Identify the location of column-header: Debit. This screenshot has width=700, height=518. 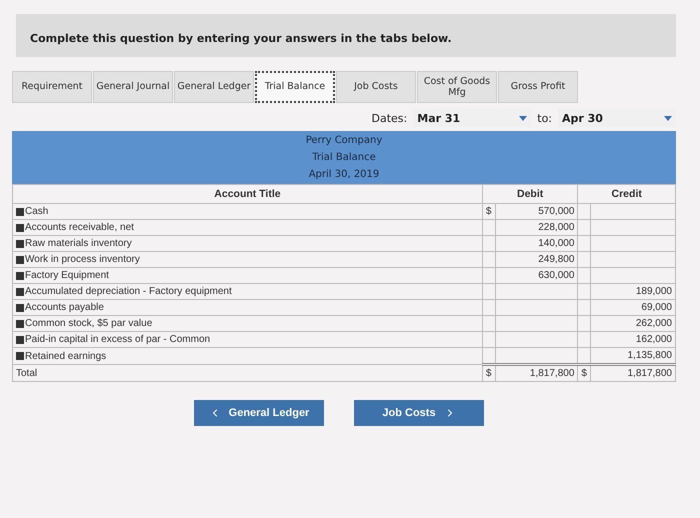
(530, 194).